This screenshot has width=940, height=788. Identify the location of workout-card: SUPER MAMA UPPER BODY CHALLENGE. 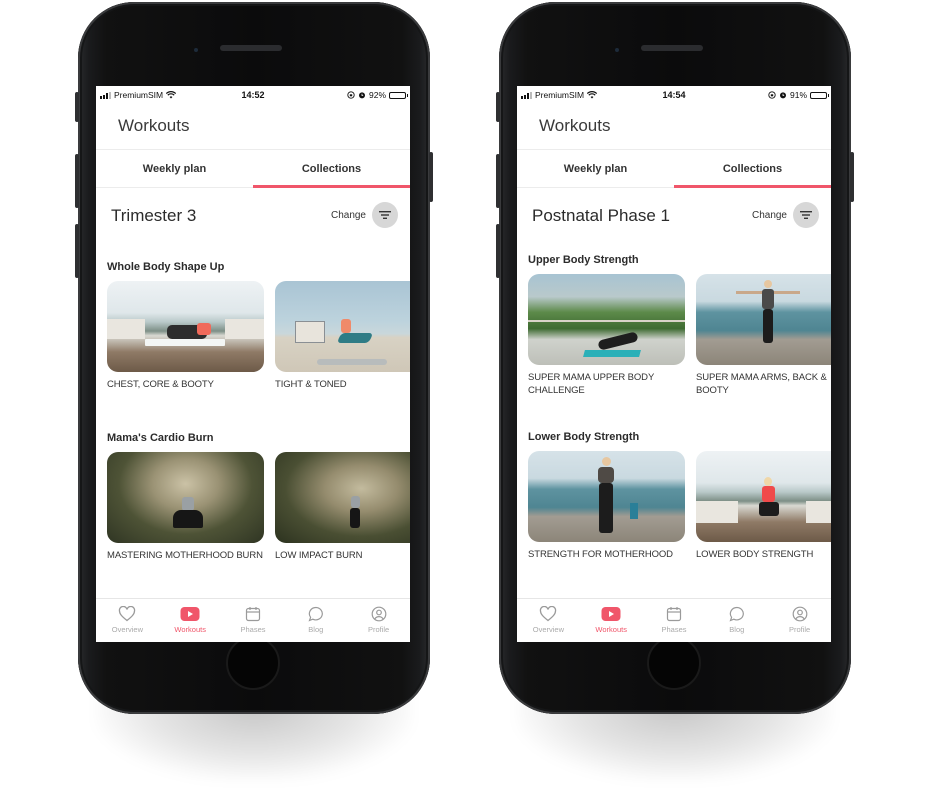
(606, 335).